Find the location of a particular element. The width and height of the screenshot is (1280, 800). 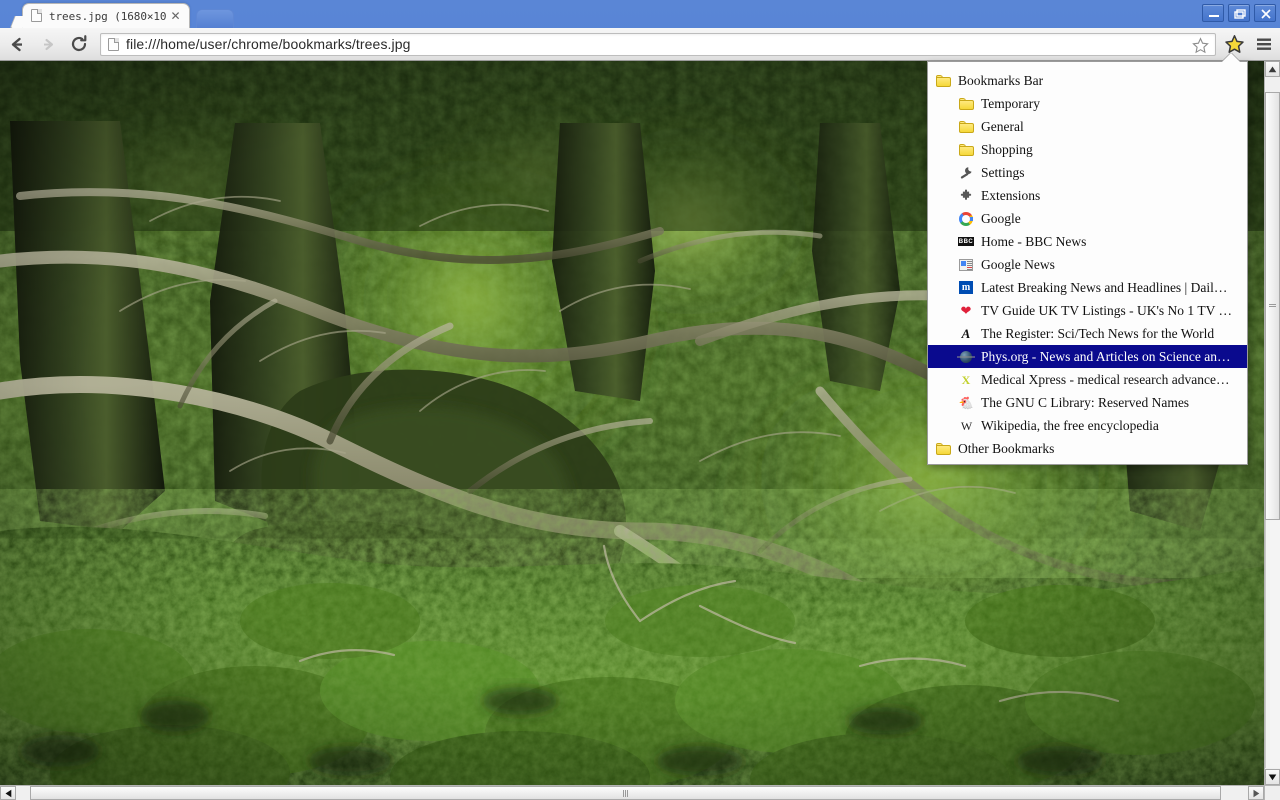

bookmark-menu-item-label: Temporary is located at coordinates (1011, 103).